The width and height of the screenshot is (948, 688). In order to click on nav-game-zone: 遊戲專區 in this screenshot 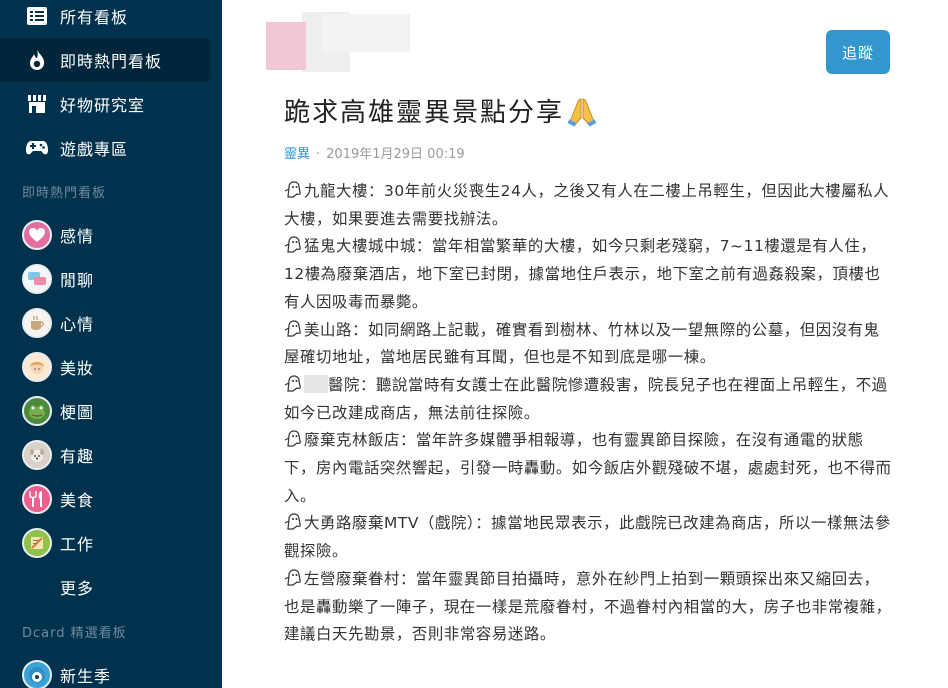, I will do `click(105, 148)`.